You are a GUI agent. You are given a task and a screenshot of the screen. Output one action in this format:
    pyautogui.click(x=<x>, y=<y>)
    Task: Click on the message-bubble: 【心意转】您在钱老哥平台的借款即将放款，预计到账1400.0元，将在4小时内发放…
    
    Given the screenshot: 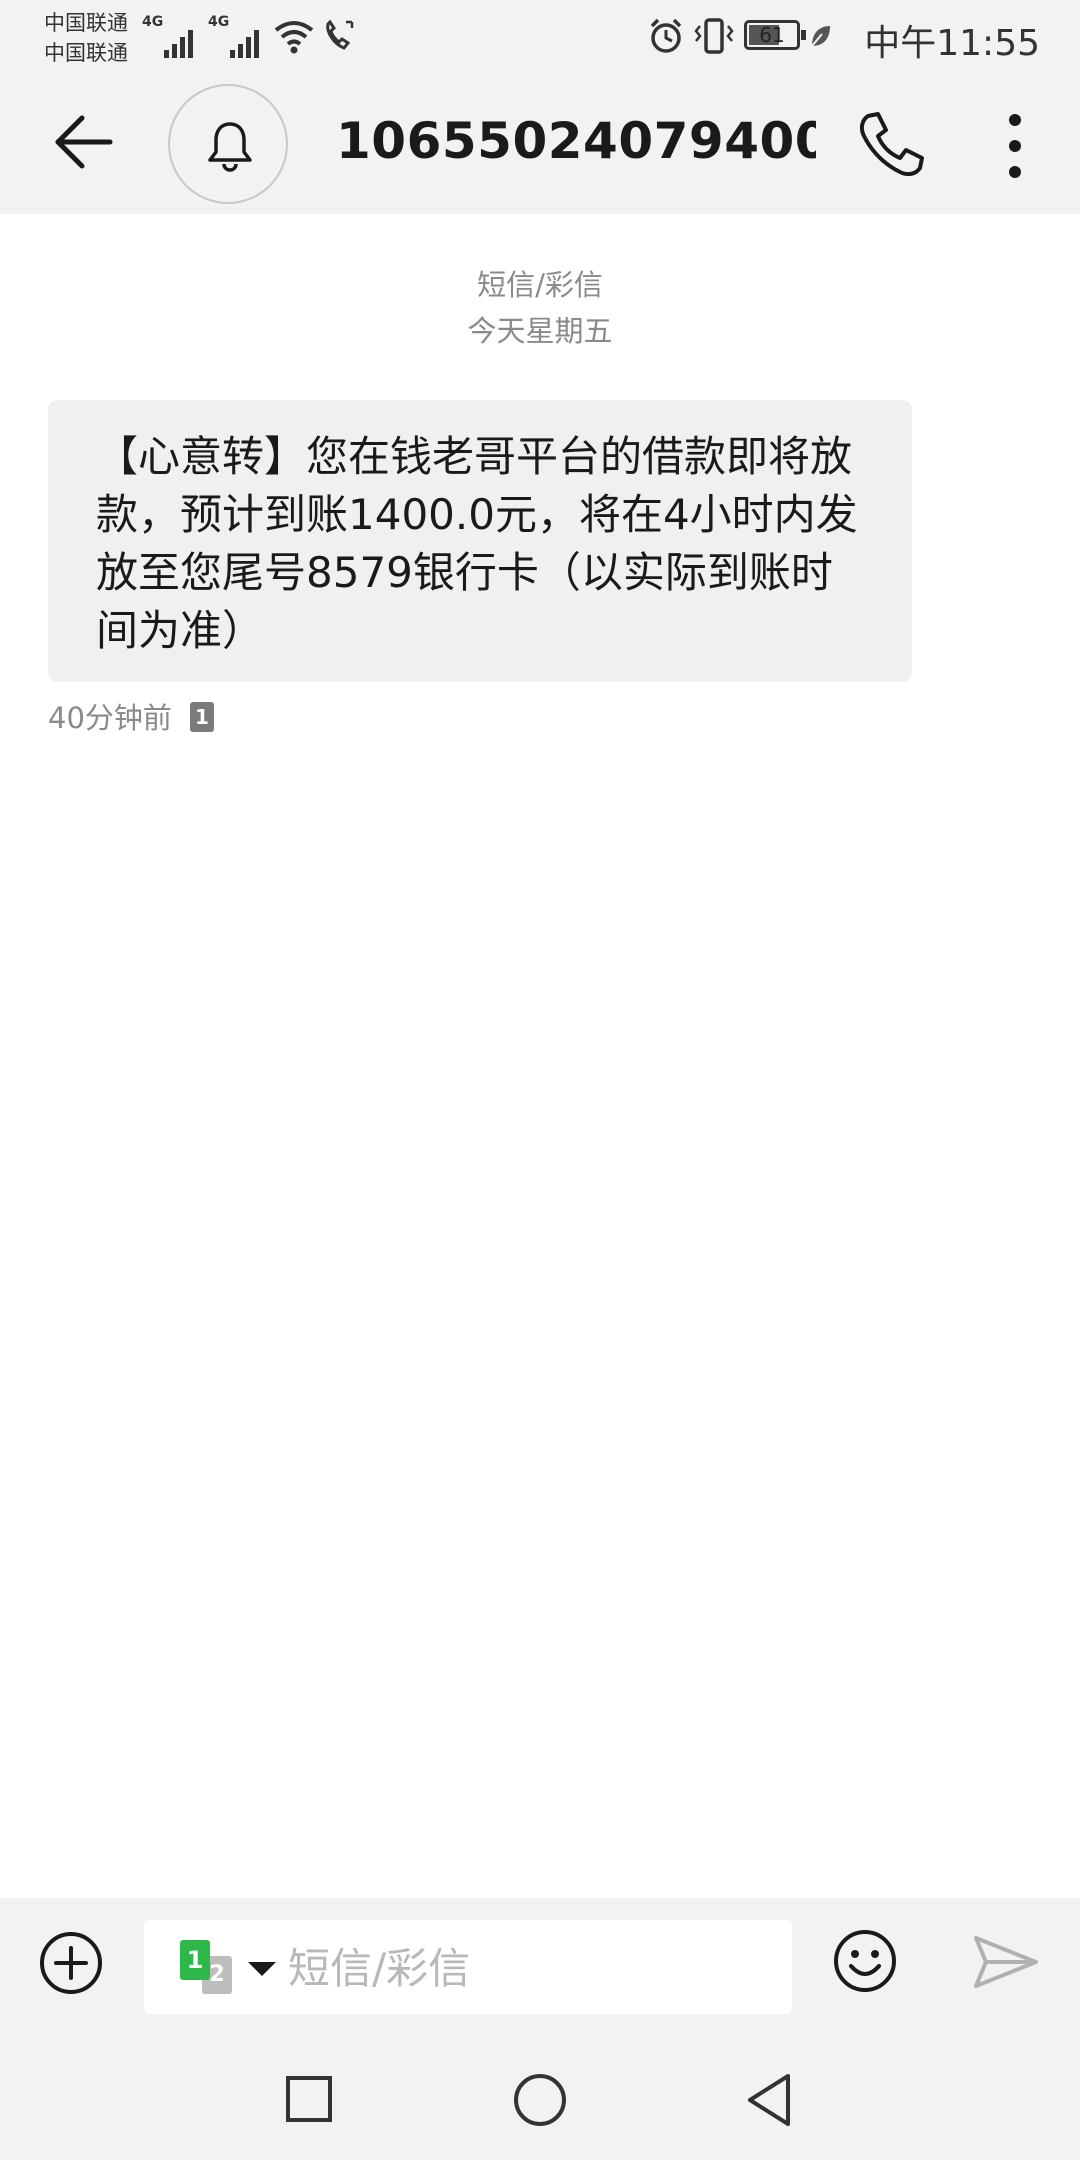 What is the action you would take?
    pyautogui.click(x=480, y=541)
    